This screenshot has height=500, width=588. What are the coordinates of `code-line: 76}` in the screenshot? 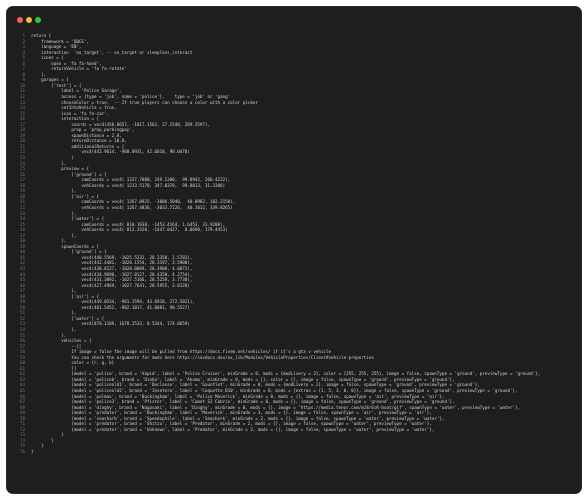 It's located at (294, 452).